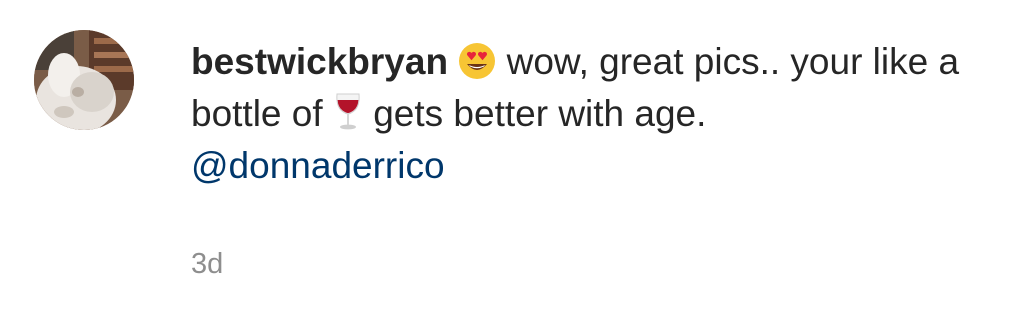 Image resolution: width=1024 pixels, height=313 pixels. I want to click on wine-glass-emoji-icon, so click(348, 112).